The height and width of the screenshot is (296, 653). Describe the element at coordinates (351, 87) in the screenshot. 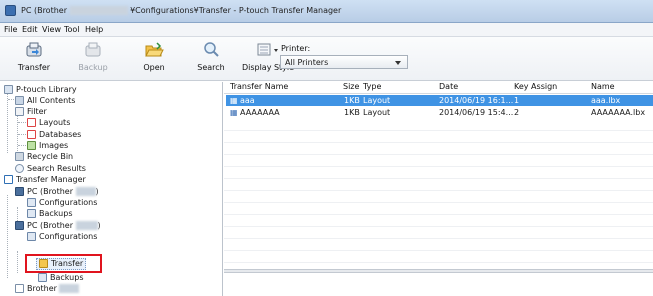

I see `column-header-size: Size` at that location.